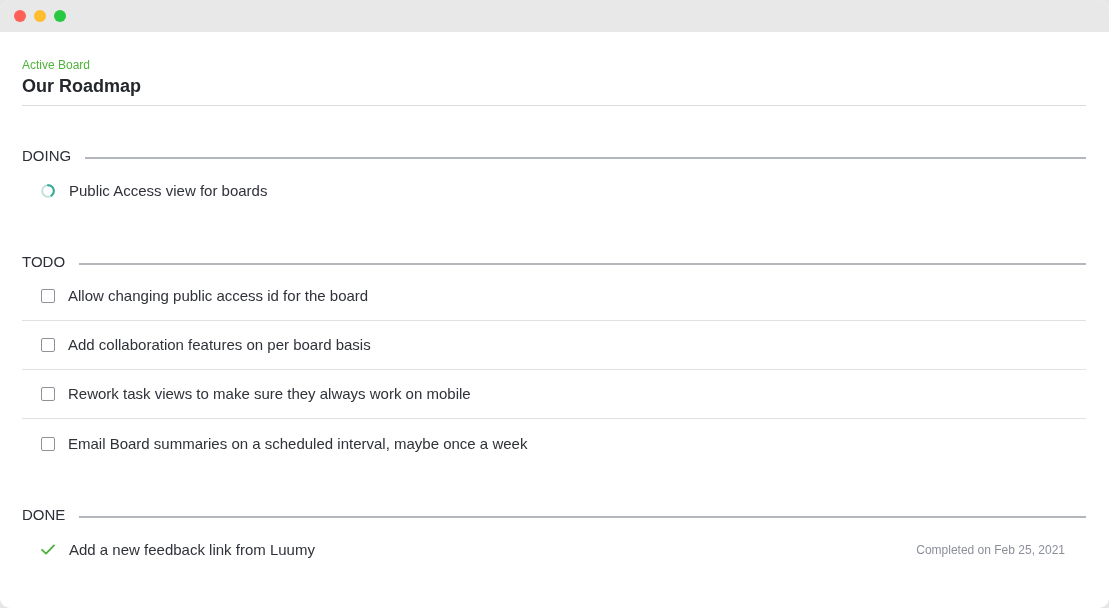  Describe the element at coordinates (44, 262) in the screenshot. I see `section-heading: TODO` at that location.